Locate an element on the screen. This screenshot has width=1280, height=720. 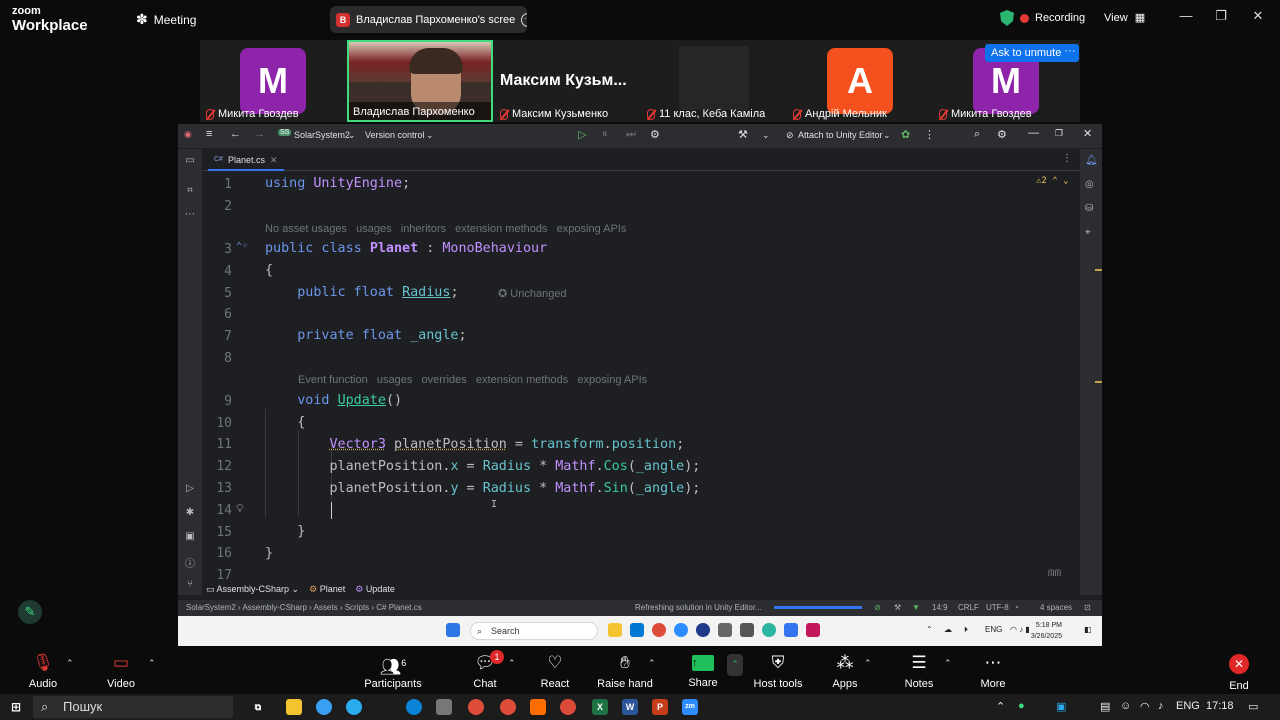
unity-explorer-icon: ⌖ is located at coordinates (1088, 232).